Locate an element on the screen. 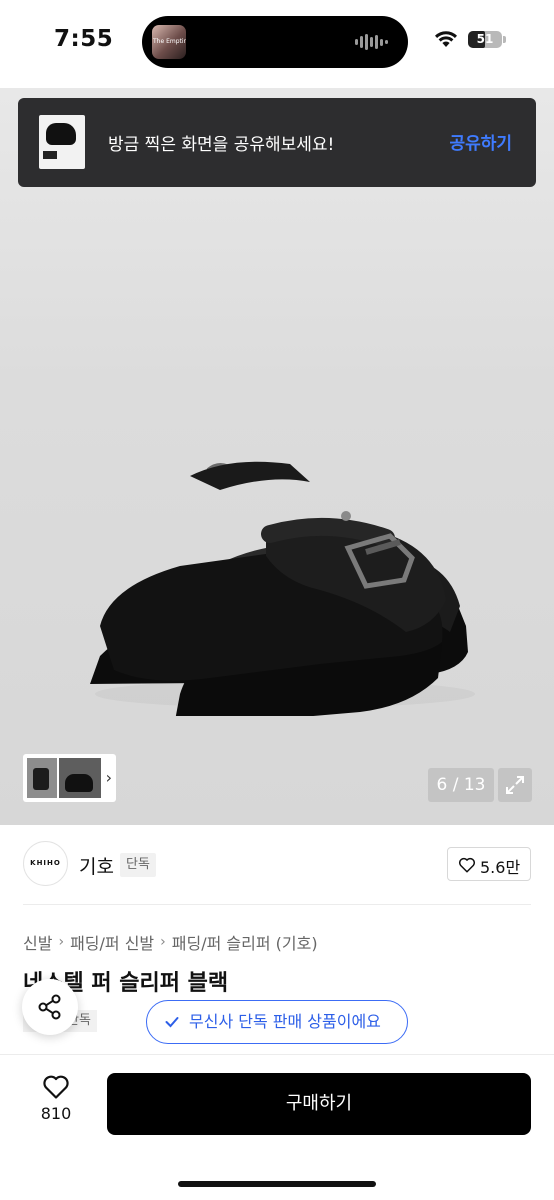  status-bar: 7:55 The Emptiness 51 is located at coordinates (277, 44).